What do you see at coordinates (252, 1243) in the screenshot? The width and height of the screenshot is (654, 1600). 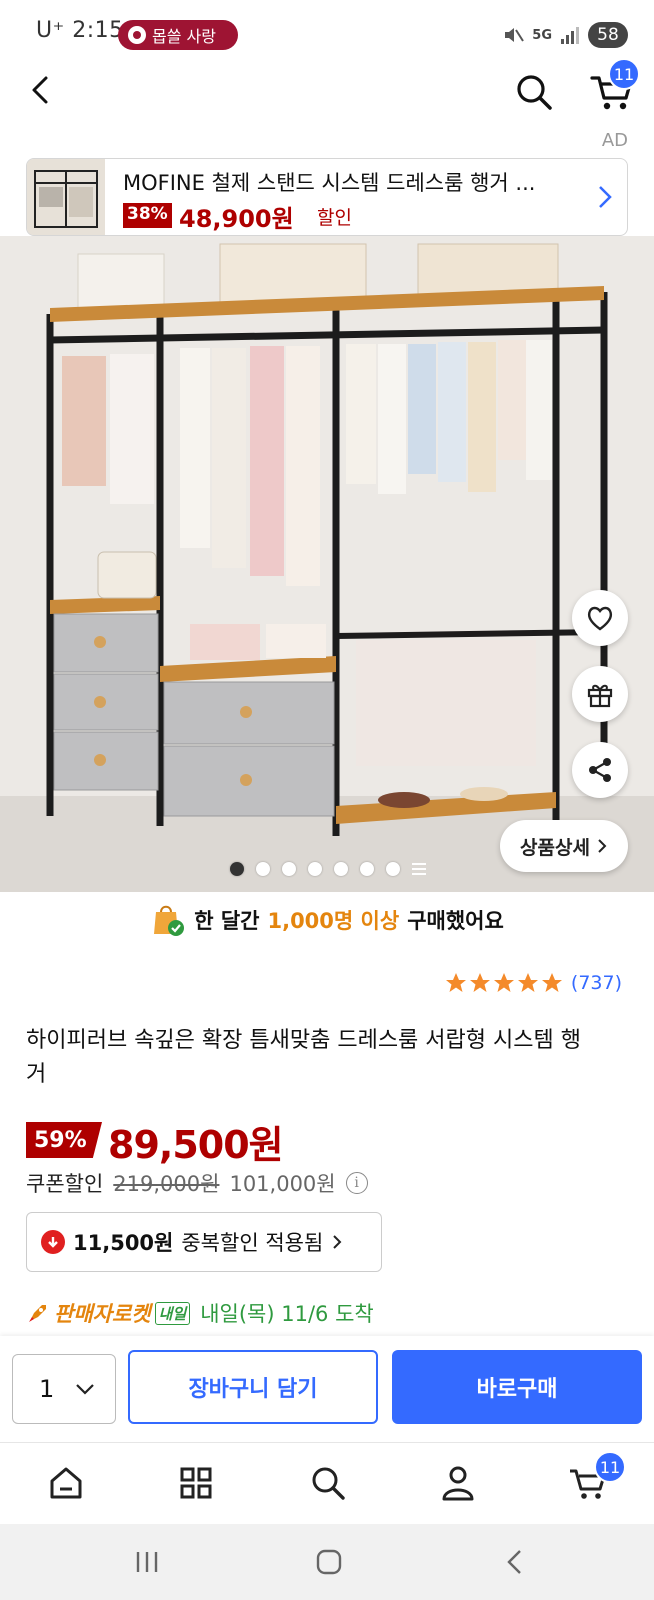 I see `duplicate-discount-label: 중복할인 적용됨` at bounding box center [252, 1243].